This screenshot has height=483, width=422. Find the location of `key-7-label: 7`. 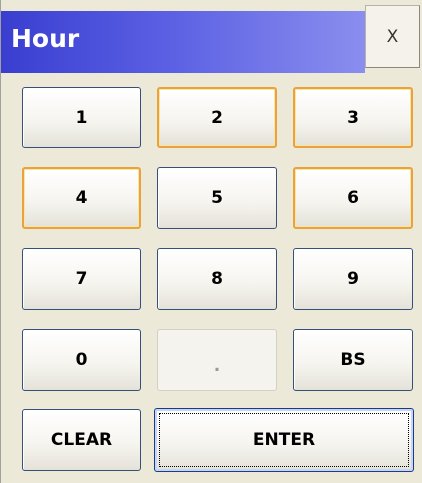

key-7-label: 7 is located at coordinates (81, 279).